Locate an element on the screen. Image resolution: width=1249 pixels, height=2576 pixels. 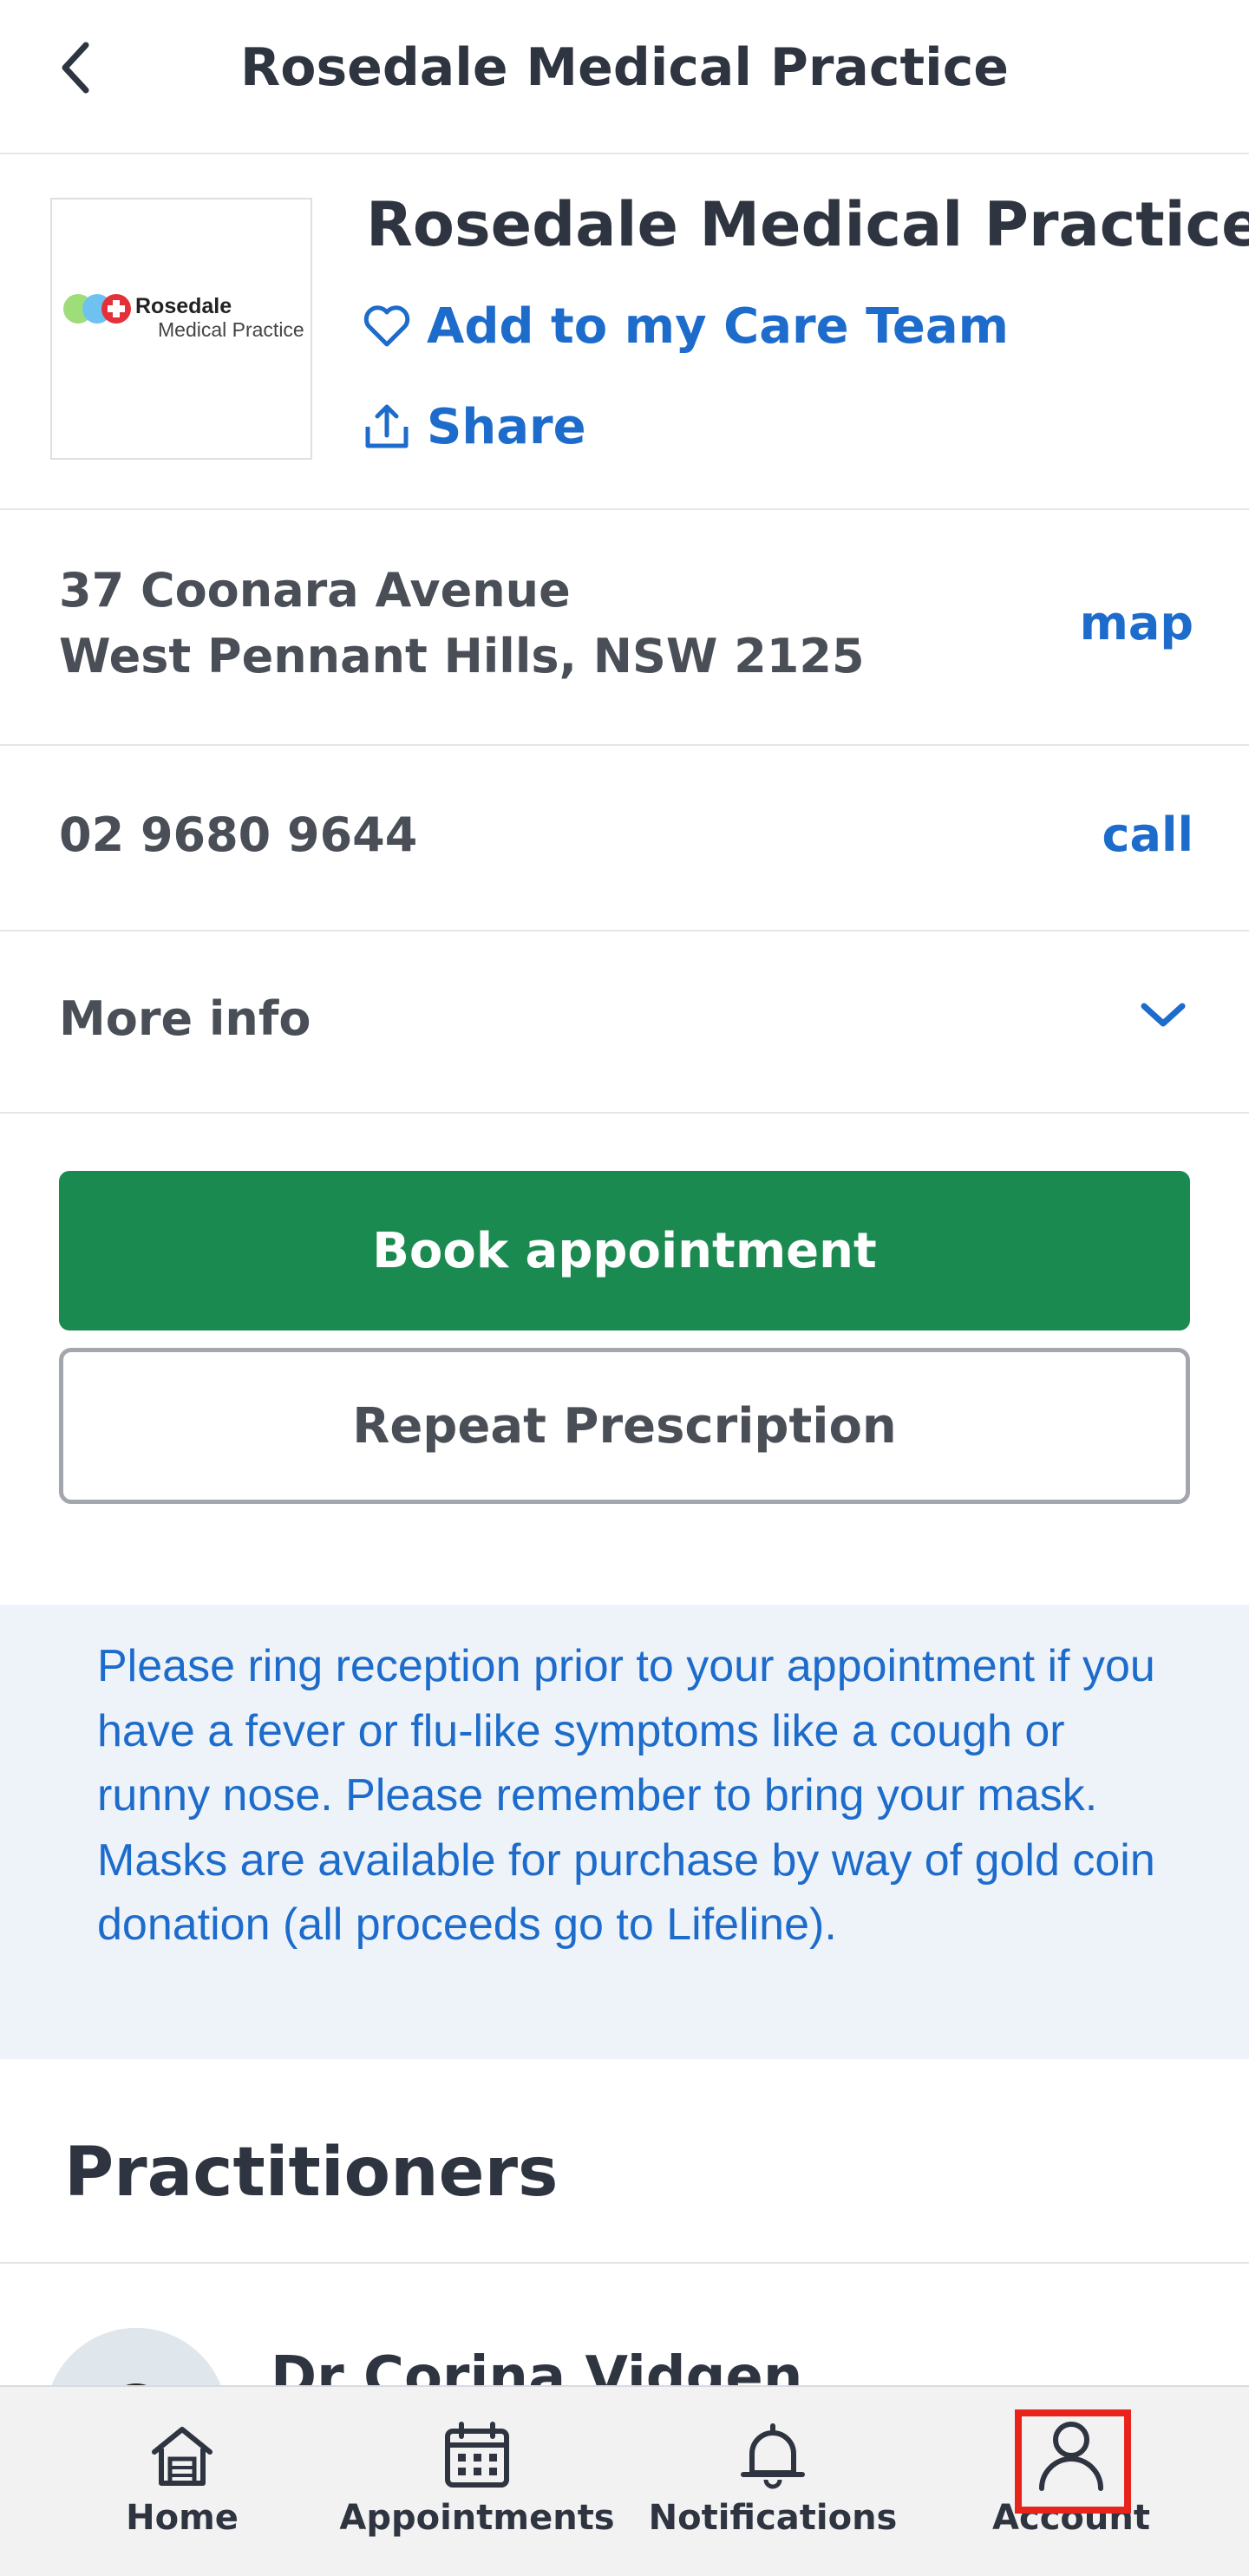
nav-item-home: Home is located at coordinates (182, 2481).